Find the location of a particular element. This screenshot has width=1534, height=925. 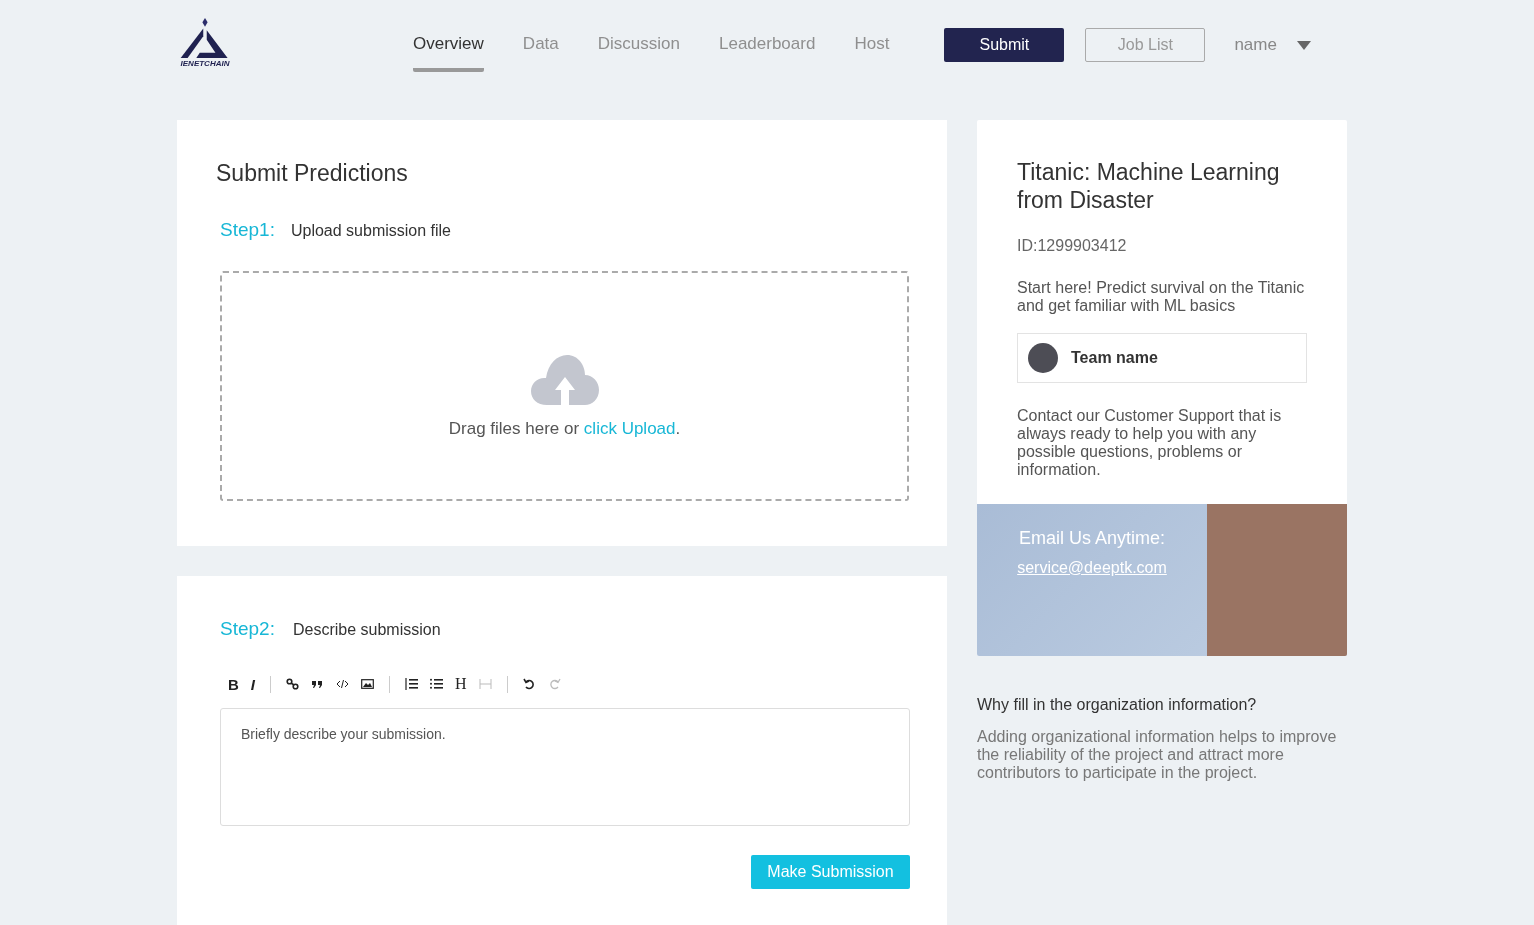

submit-button: Submit is located at coordinates (1004, 45).